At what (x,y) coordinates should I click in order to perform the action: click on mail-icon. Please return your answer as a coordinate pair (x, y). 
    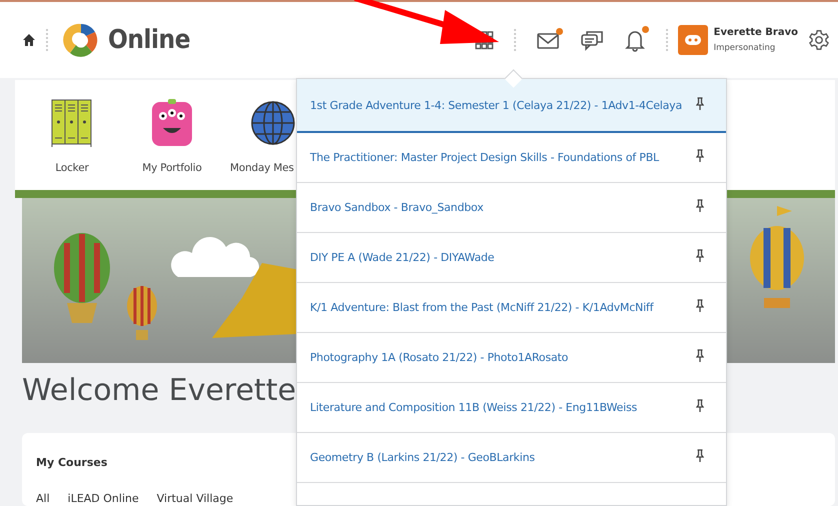
    Looking at the image, I should click on (548, 40).